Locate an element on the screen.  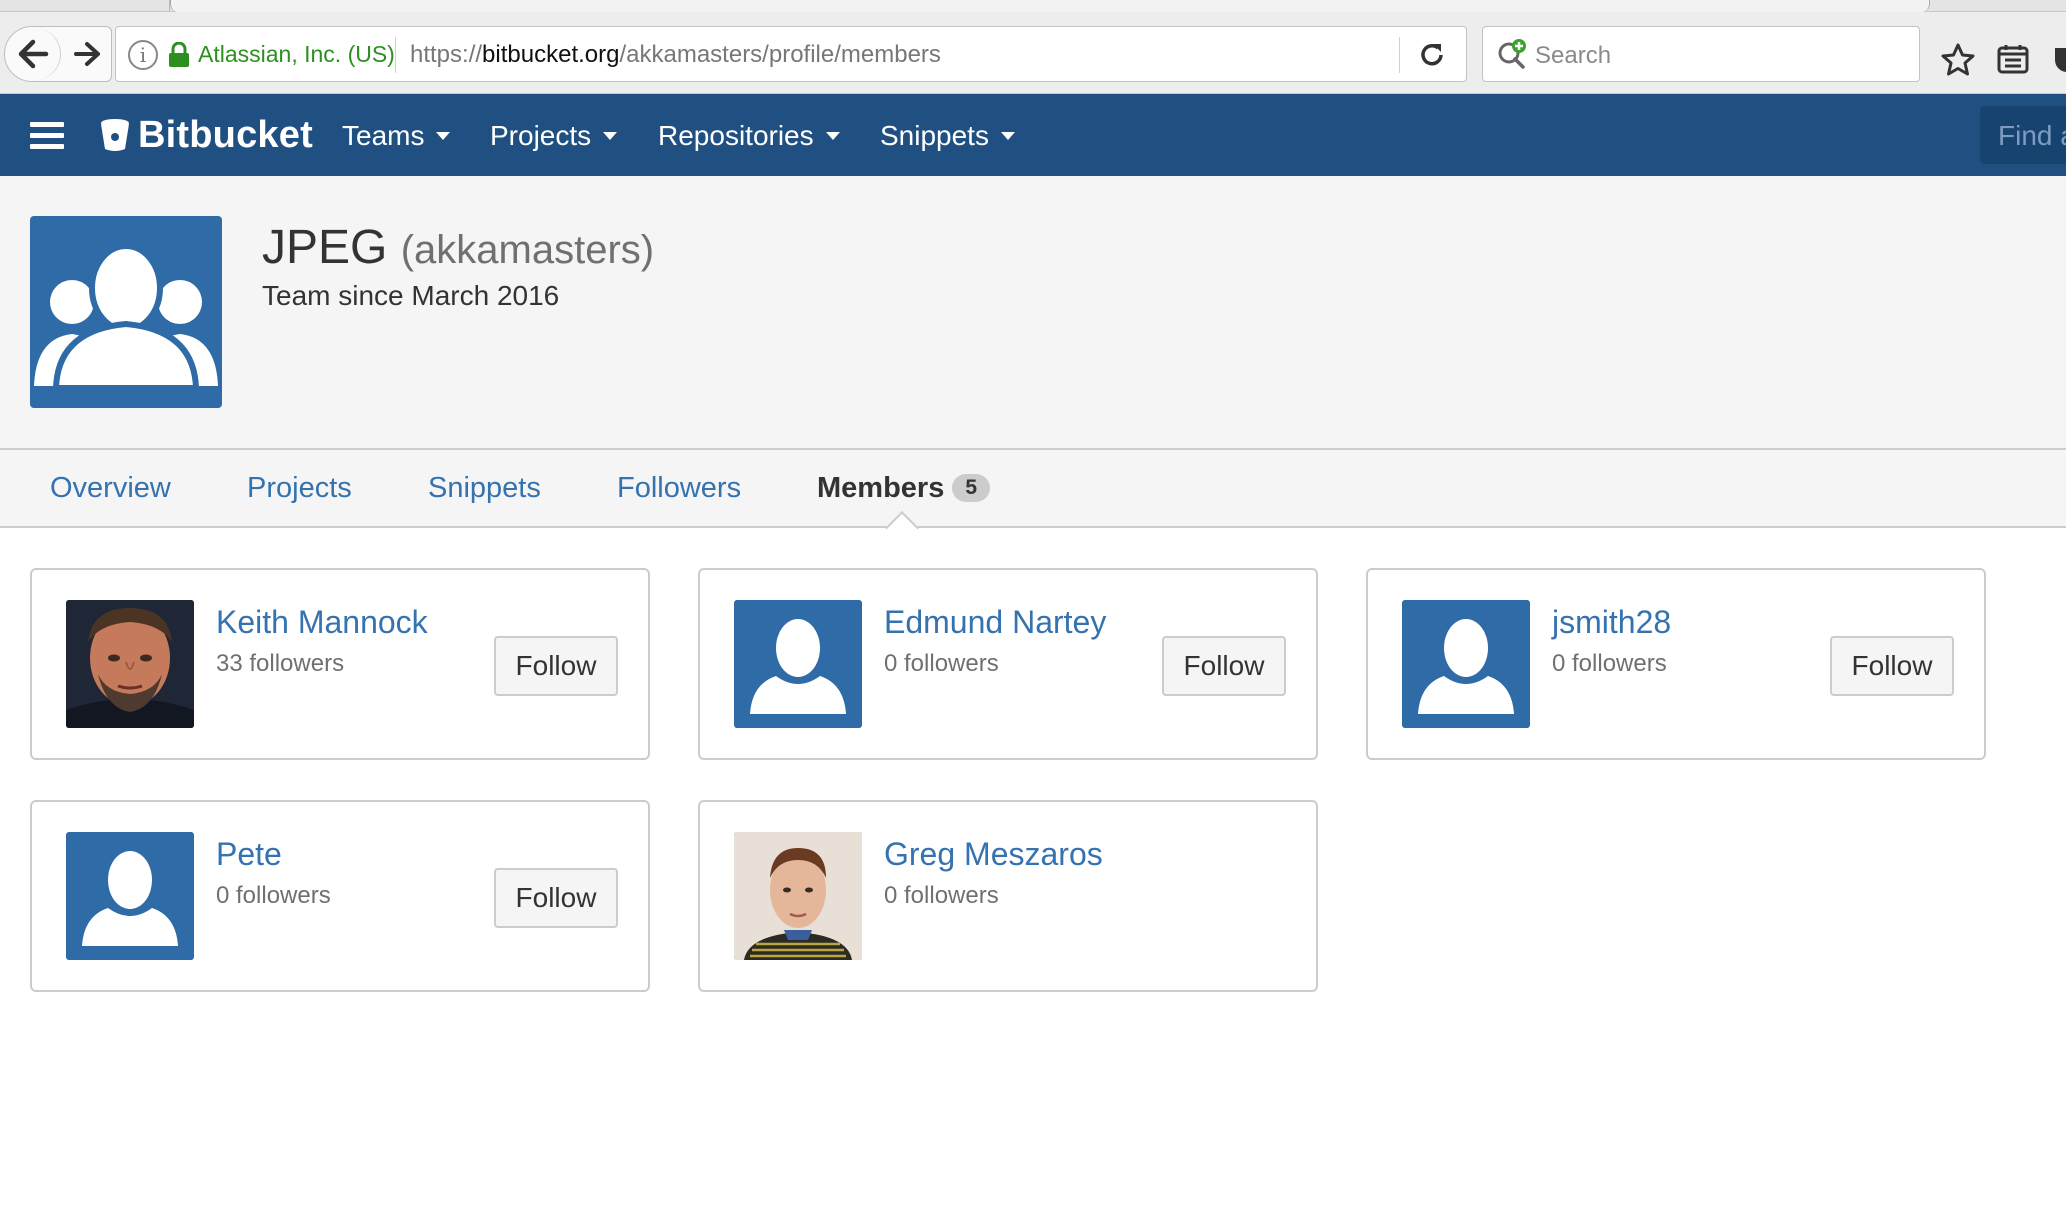
menu-label: Snippets is located at coordinates (934, 135).